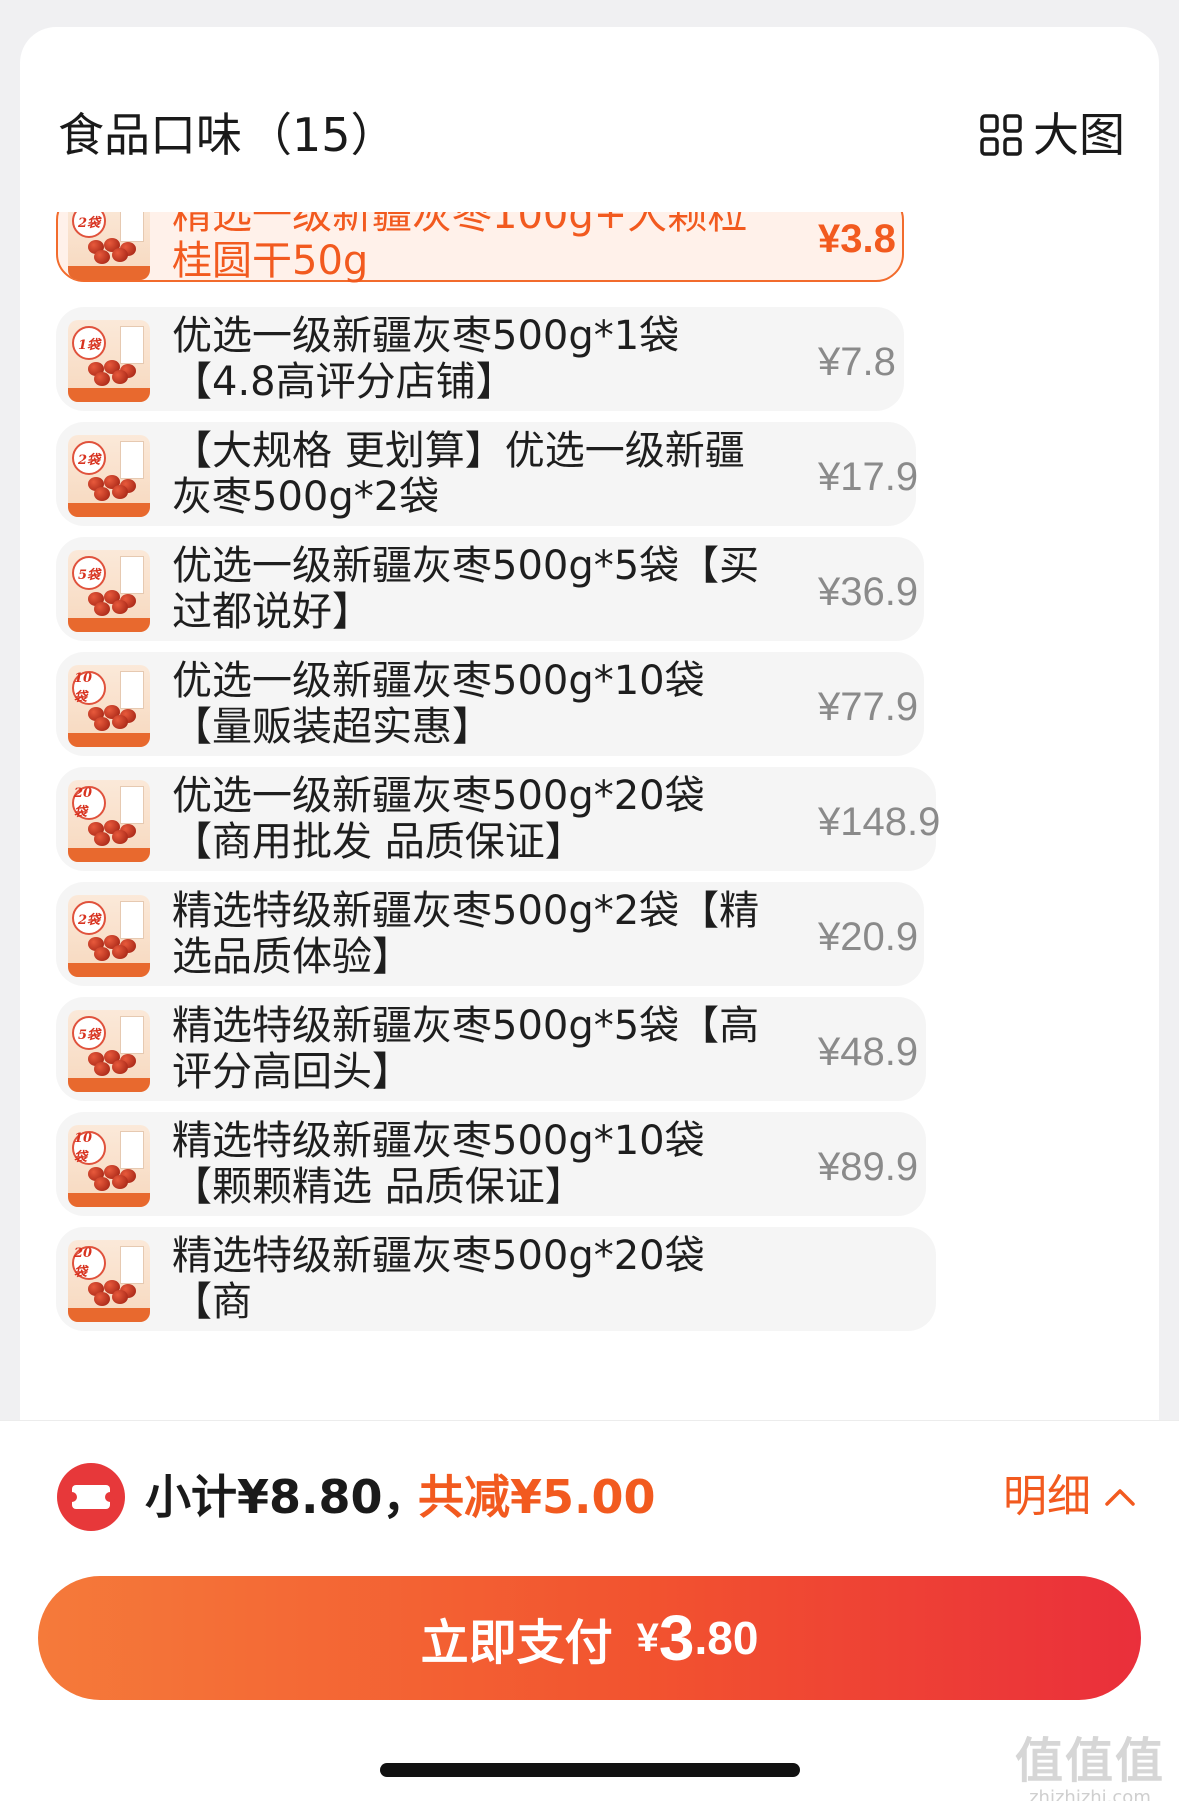 The height and width of the screenshot is (1801, 1179). Describe the element at coordinates (458, 474) in the screenshot. I see `flavor-option-name: 【大规格 更划算】优选一级新疆灰枣500g*2袋` at that location.